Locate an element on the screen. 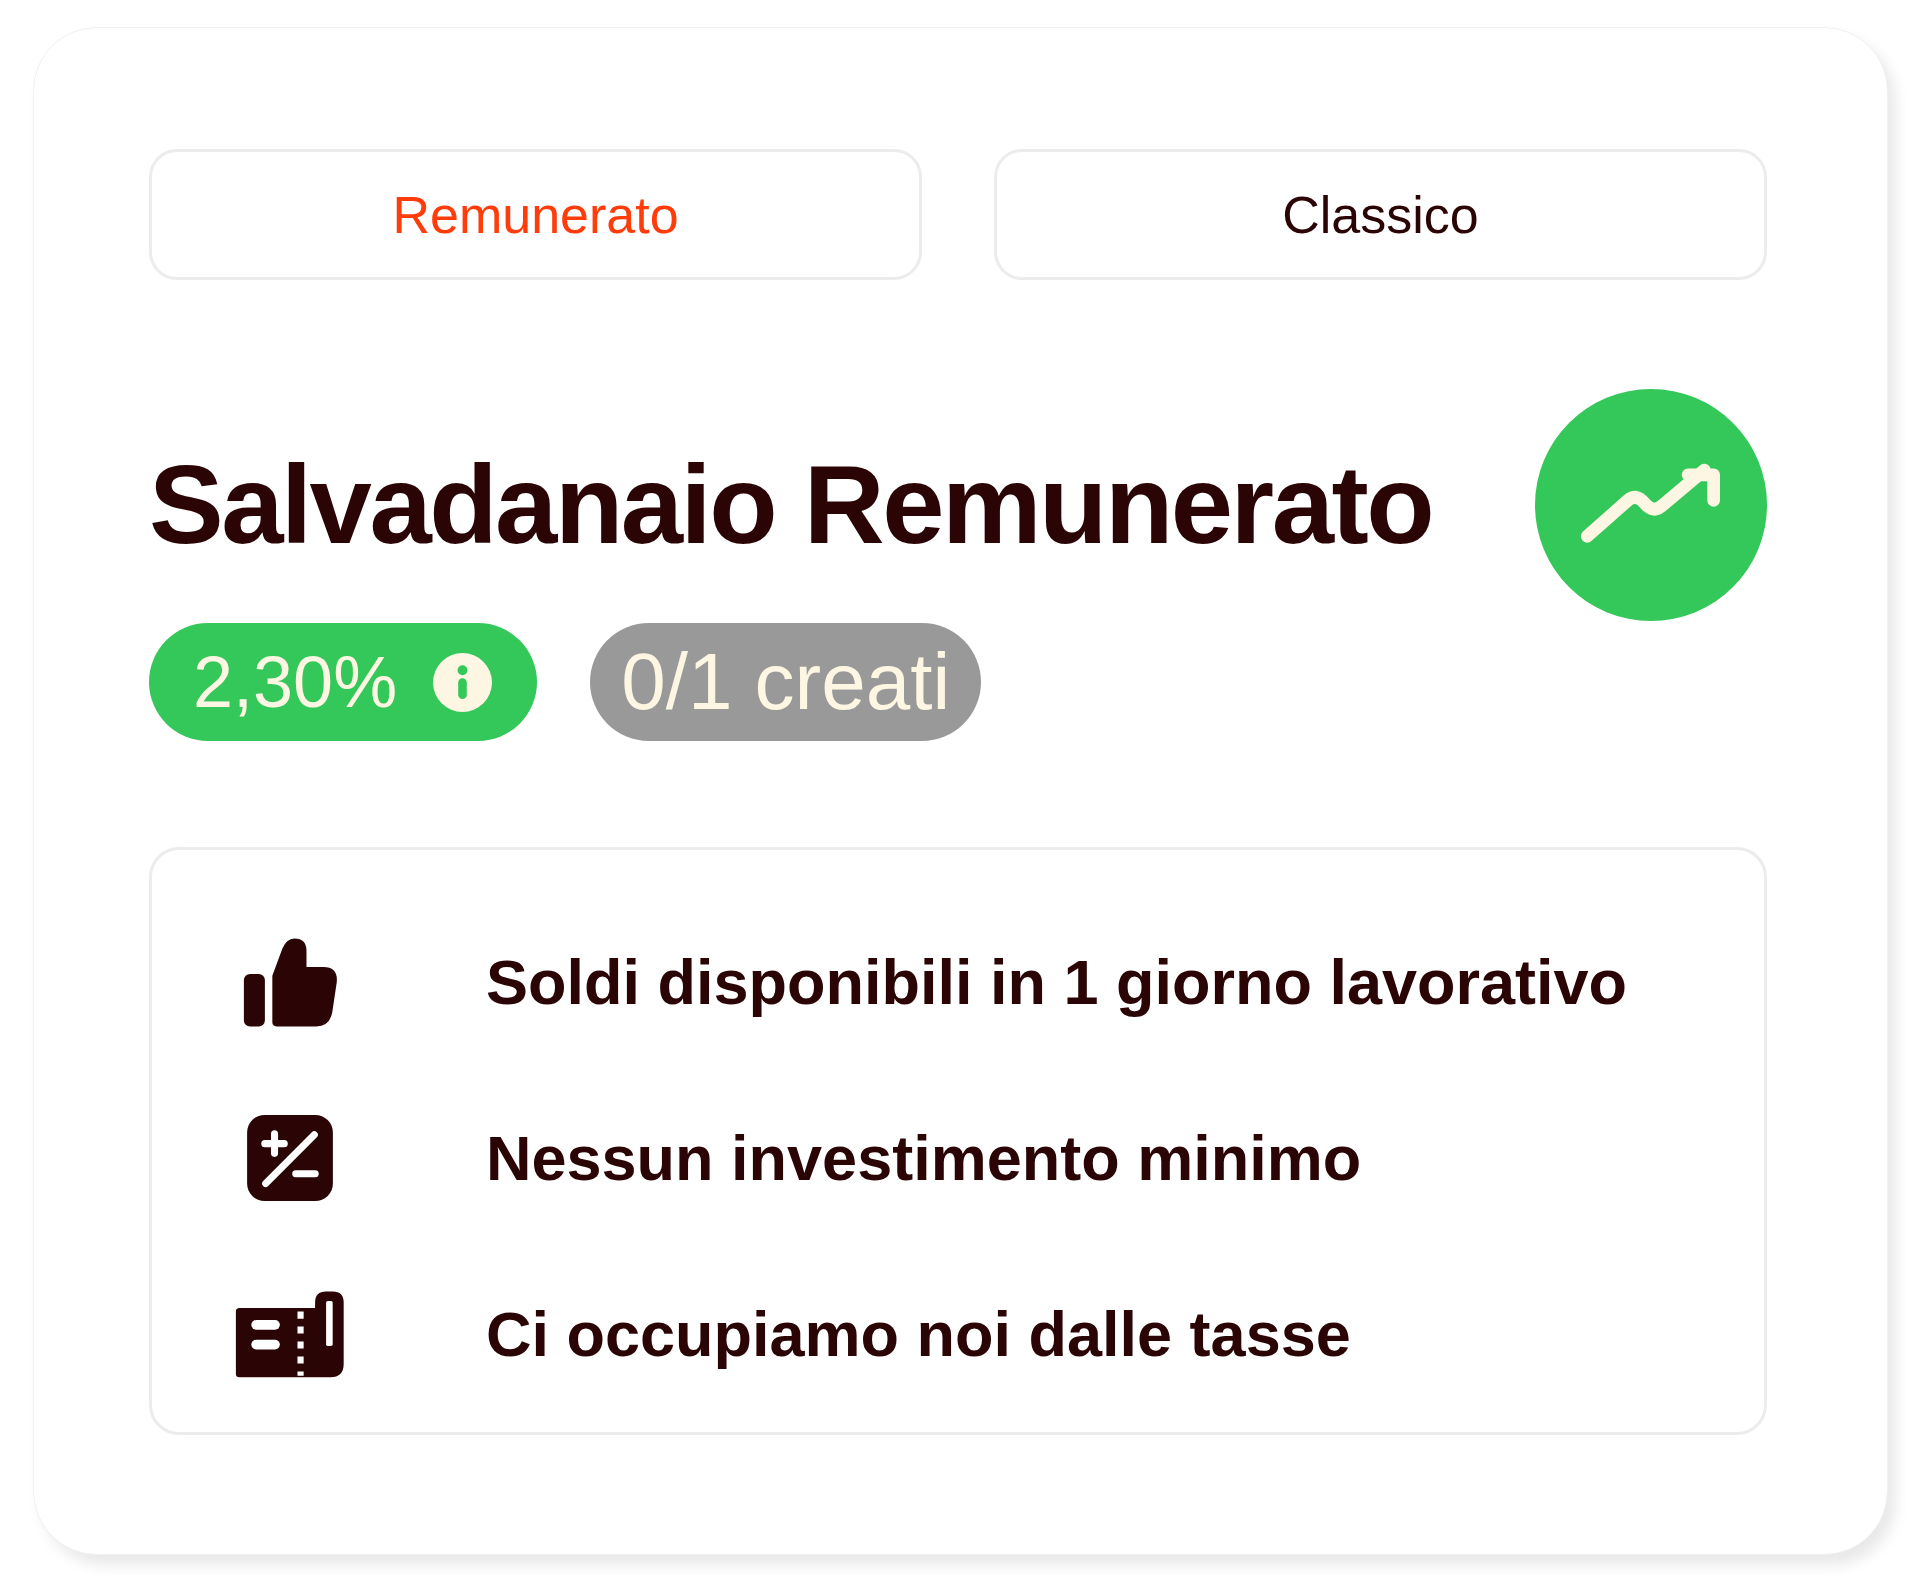 The image size is (1920, 1583). feature-text: Nessun investimento minimo is located at coordinates (924, 1158).